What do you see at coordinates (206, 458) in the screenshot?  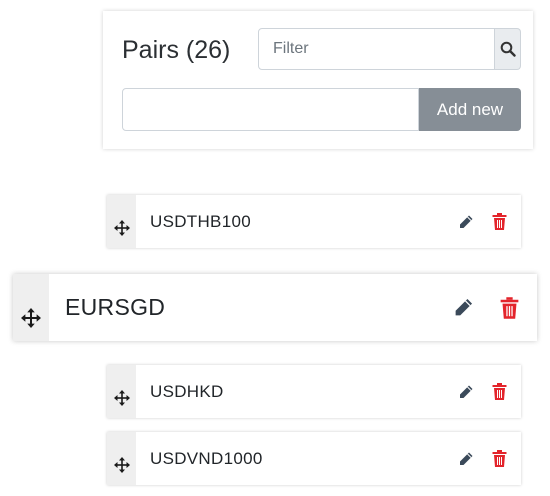 I see `pair-label: USDVND1000` at bounding box center [206, 458].